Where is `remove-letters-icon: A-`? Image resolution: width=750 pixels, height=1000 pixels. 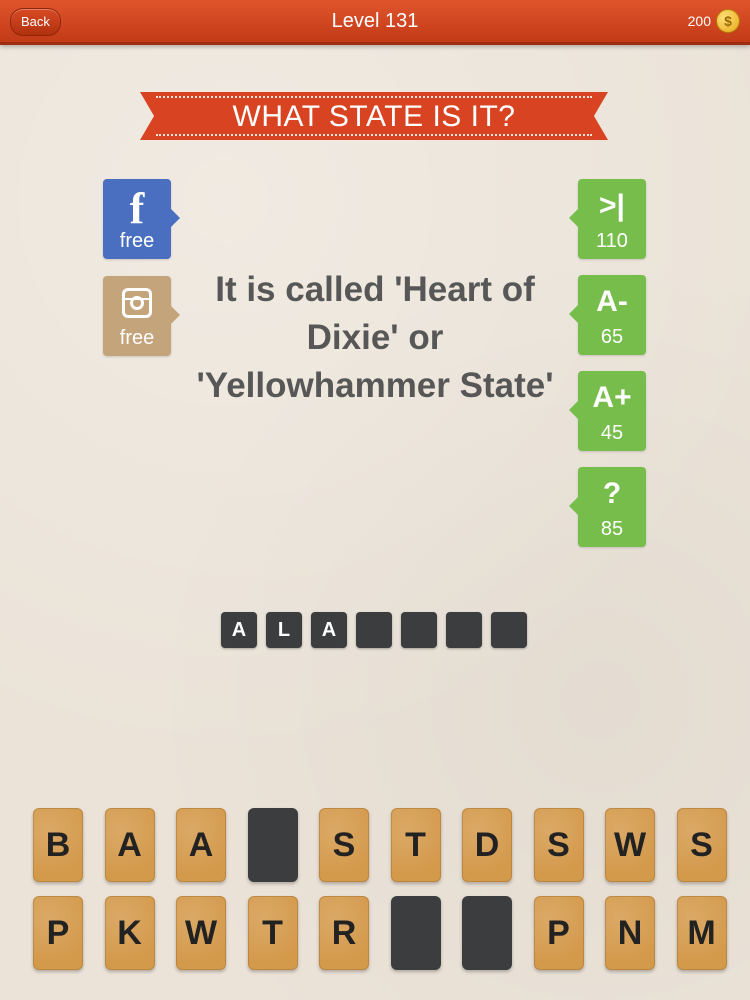 remove-letters-icon: A- is located at coordinates (612, 301).